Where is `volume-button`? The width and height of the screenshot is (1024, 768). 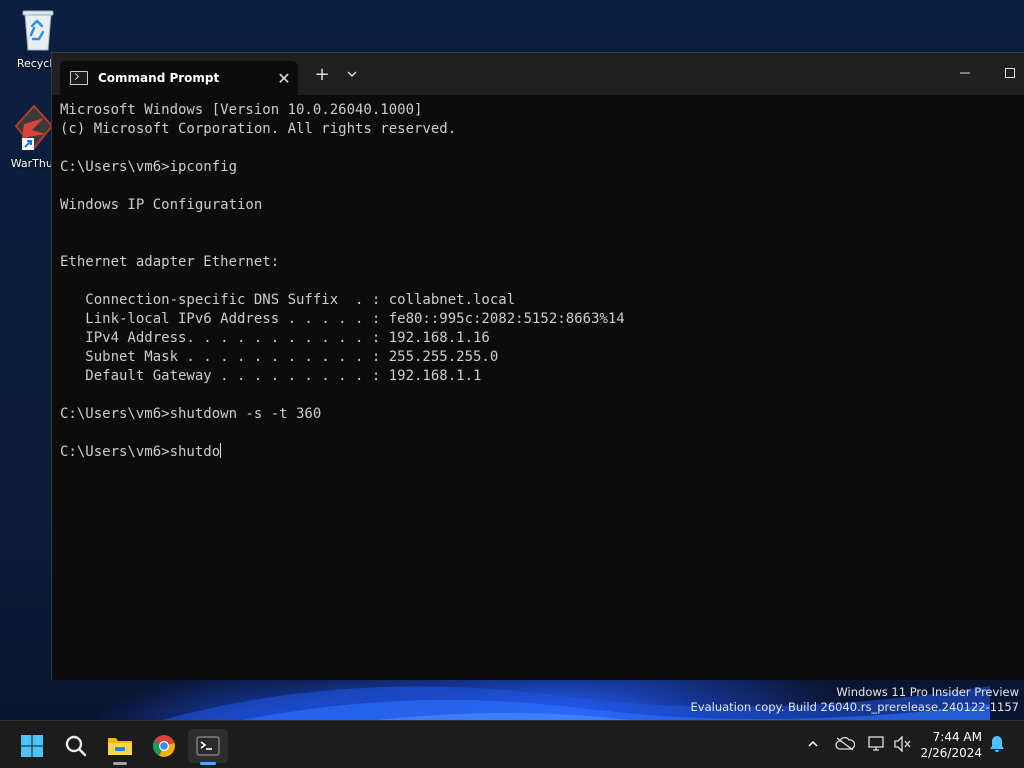 volume-button is located at coordinates (903, 744).